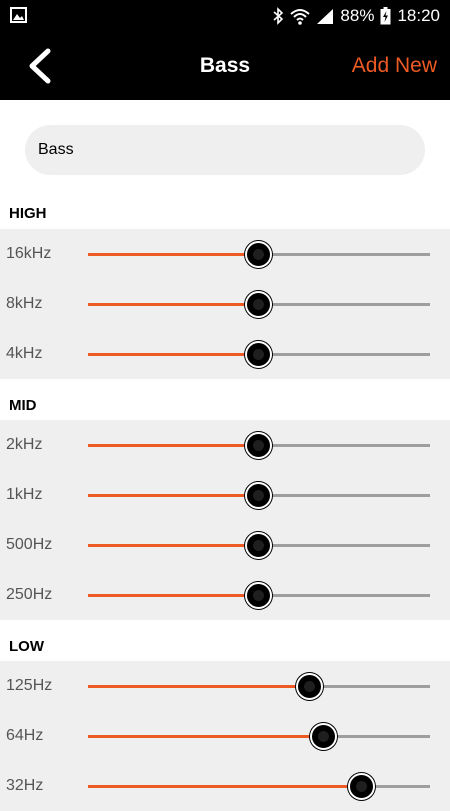 This screenshot has height=811, width=450. I want to click on band-row: 16kHz, so click(225, 254).